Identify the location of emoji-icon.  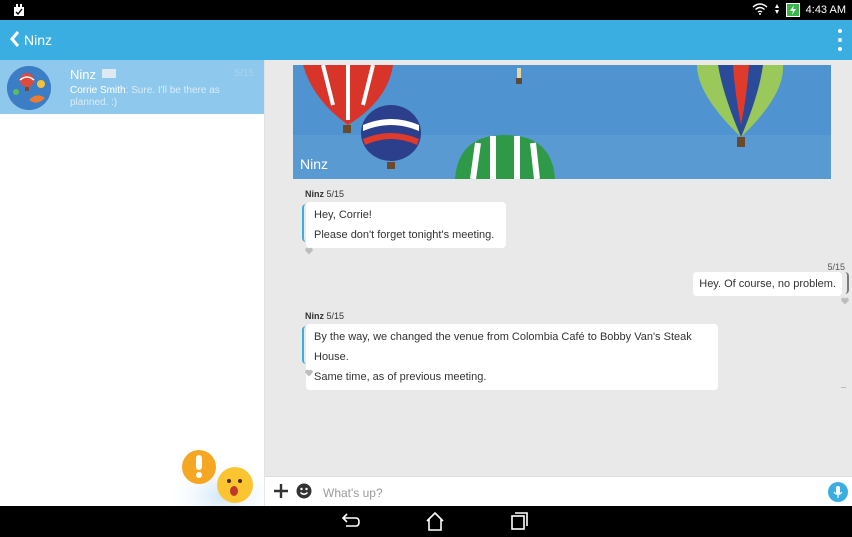
(304, 491).